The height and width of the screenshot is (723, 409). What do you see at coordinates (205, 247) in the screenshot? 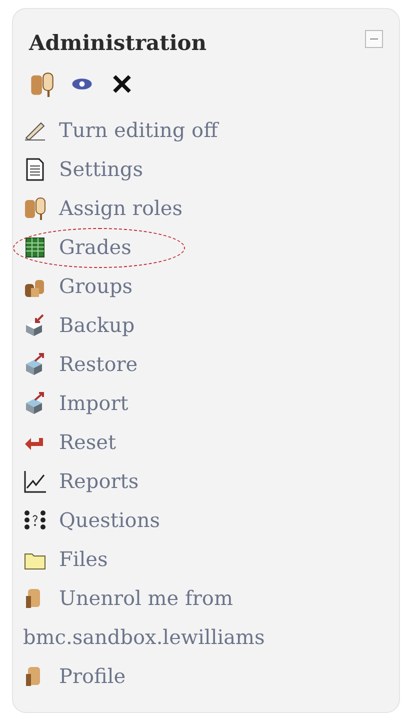
I see `menu-link: Grades` at bounding box center [205, 247].